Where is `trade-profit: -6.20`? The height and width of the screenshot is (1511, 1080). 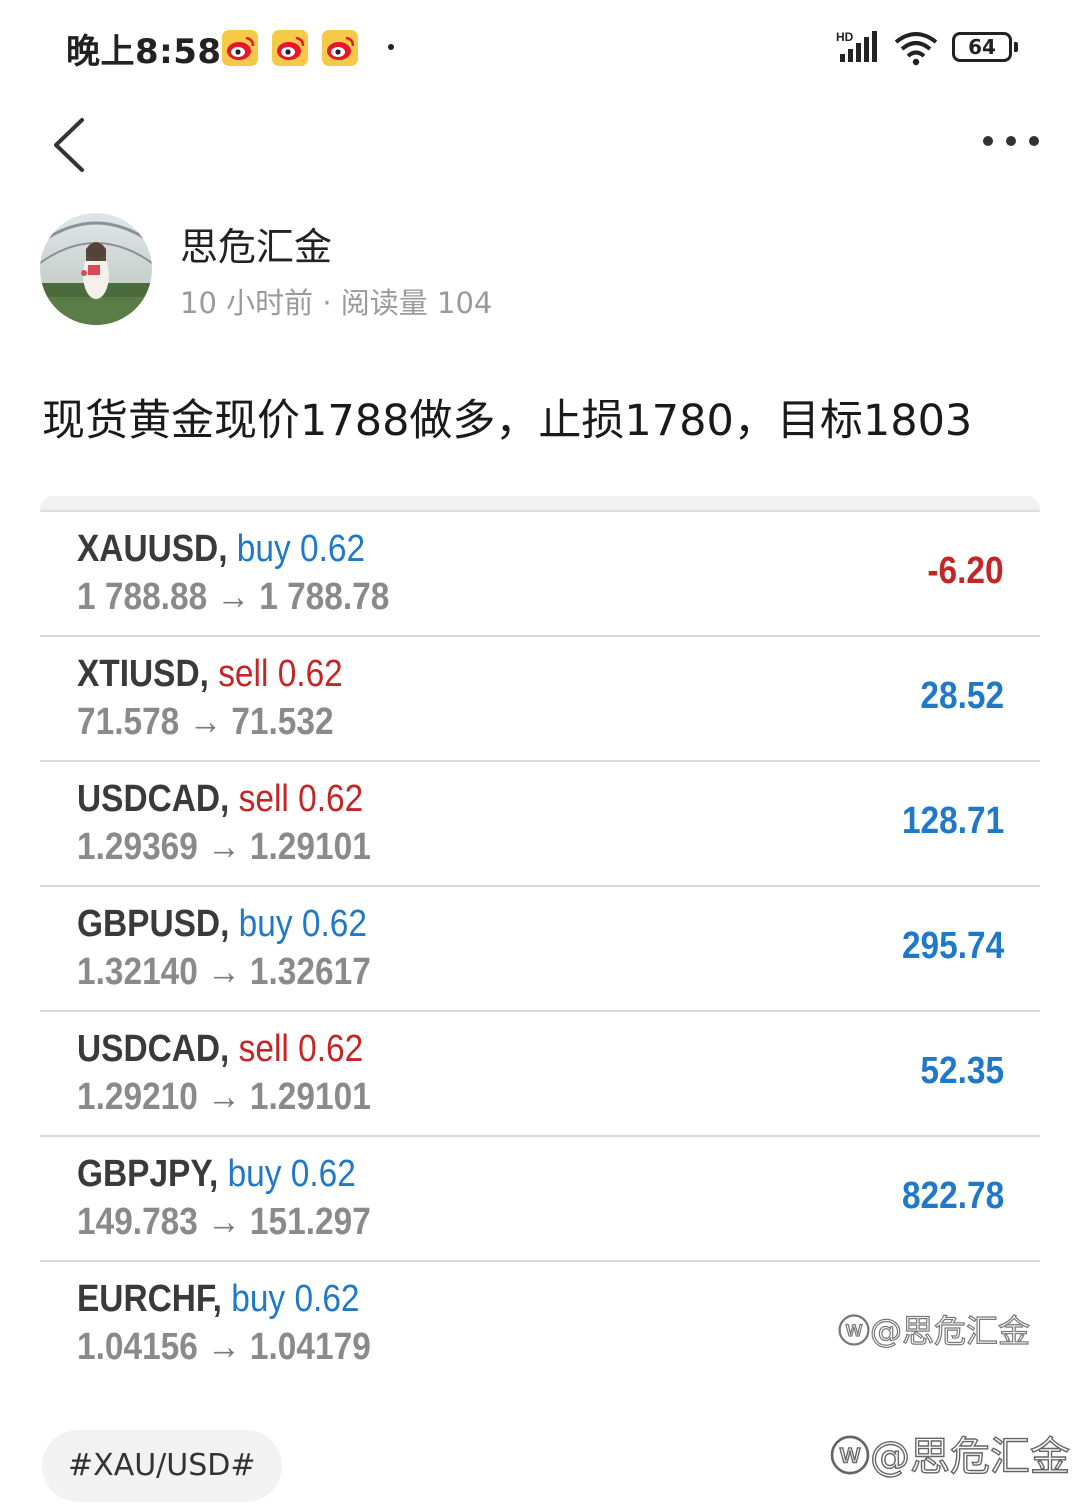
trade-profit: -6.20 is located at coordinates (965, 571).